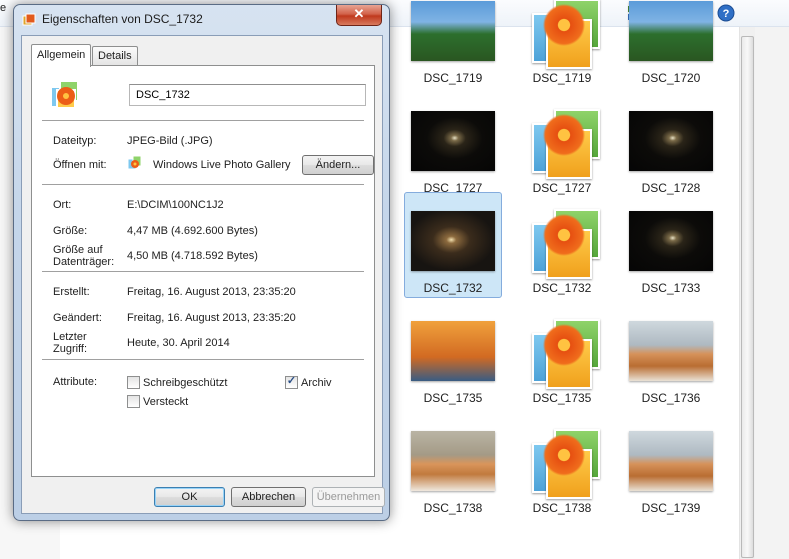 The image size is (789, 559). I want to click on last-access-label-line1: Letzter, so click(70, 337).